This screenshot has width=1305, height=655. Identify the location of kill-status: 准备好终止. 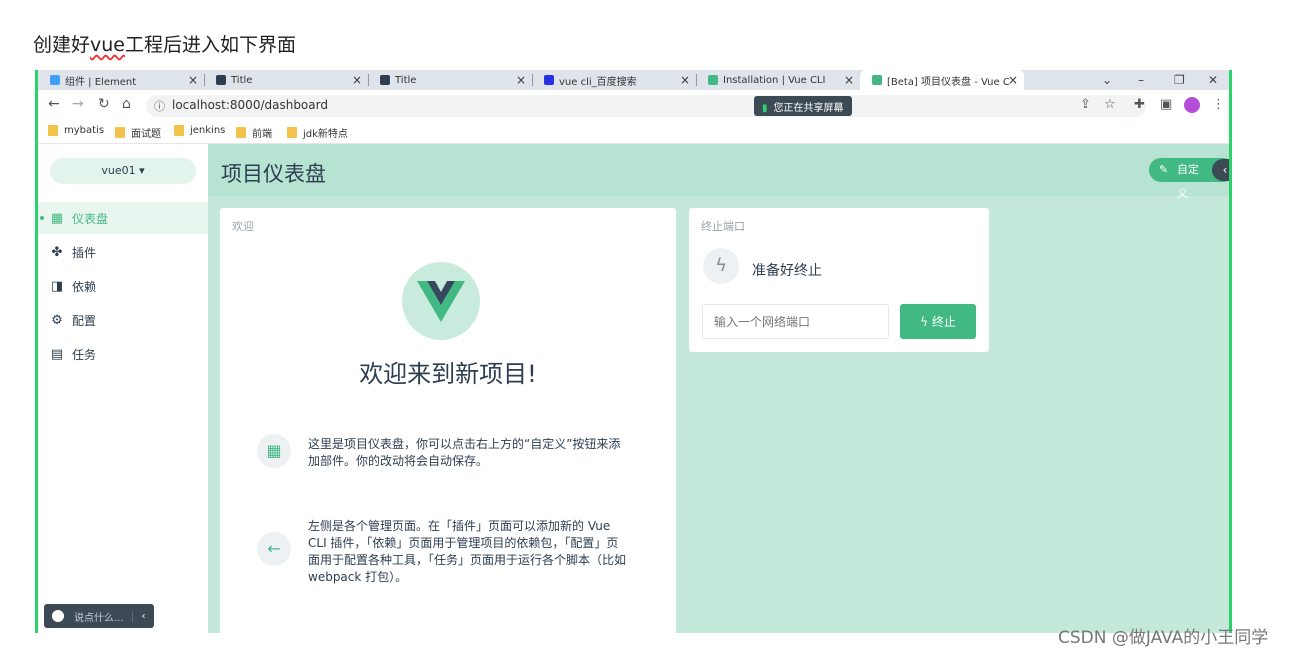
(787, 271).